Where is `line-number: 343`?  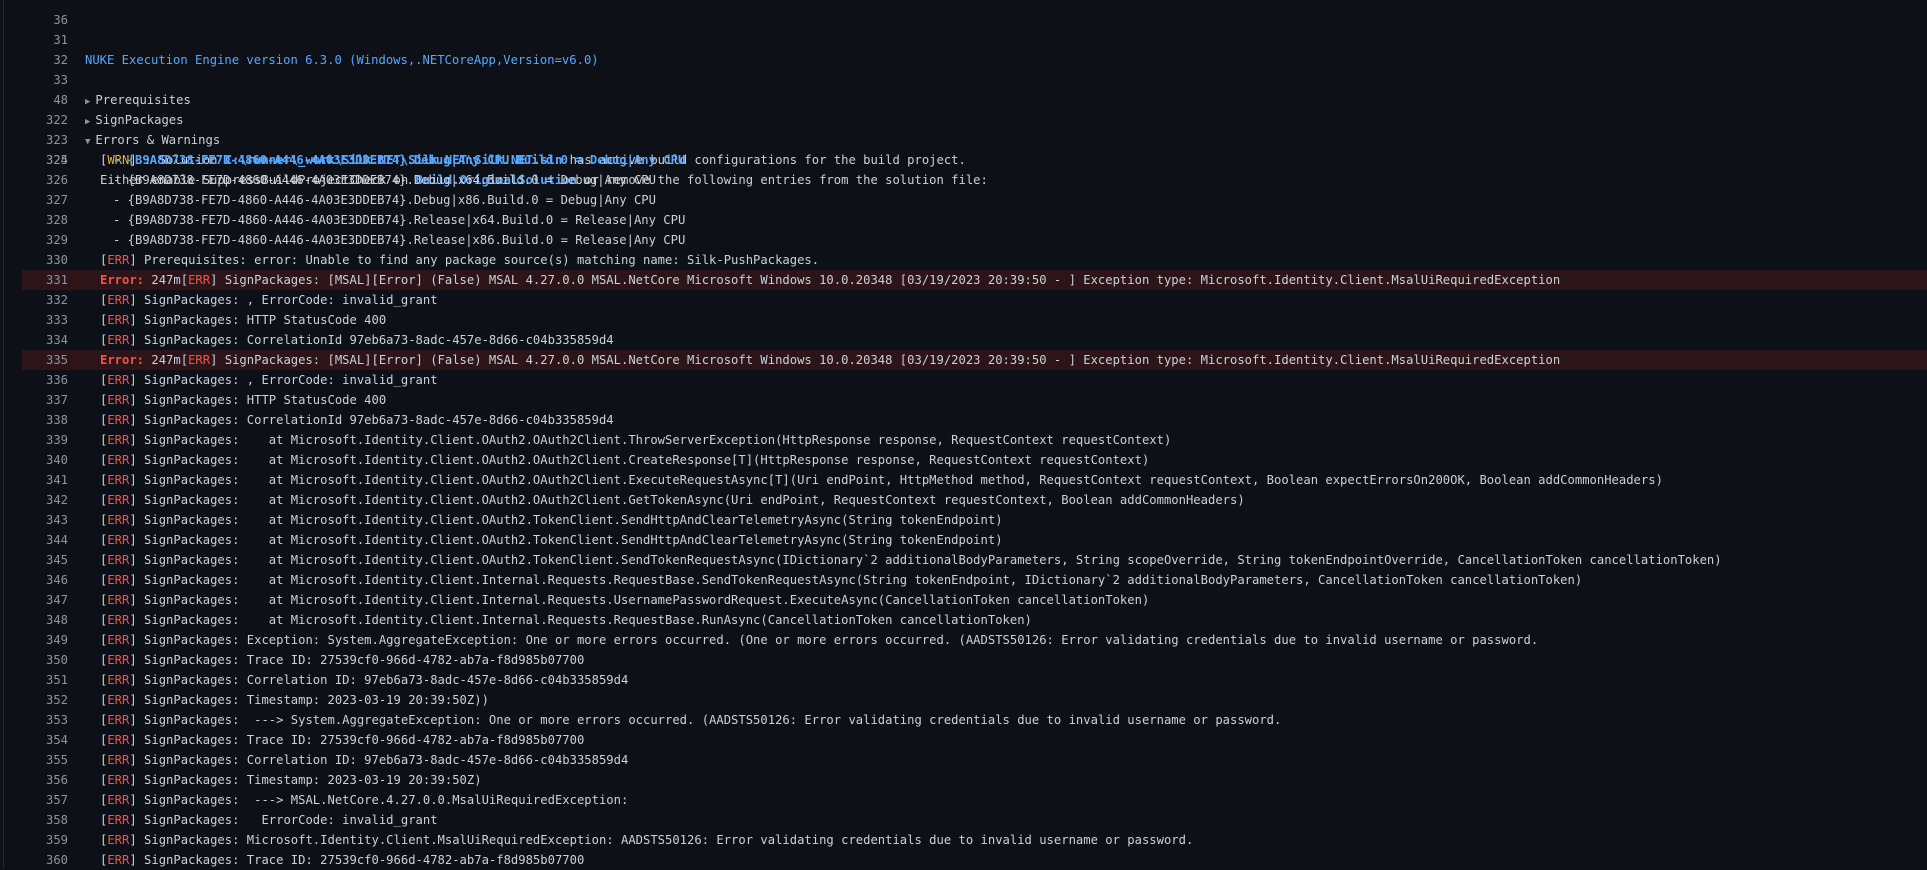 line-number: 343 is located at coordinates (34, 520).